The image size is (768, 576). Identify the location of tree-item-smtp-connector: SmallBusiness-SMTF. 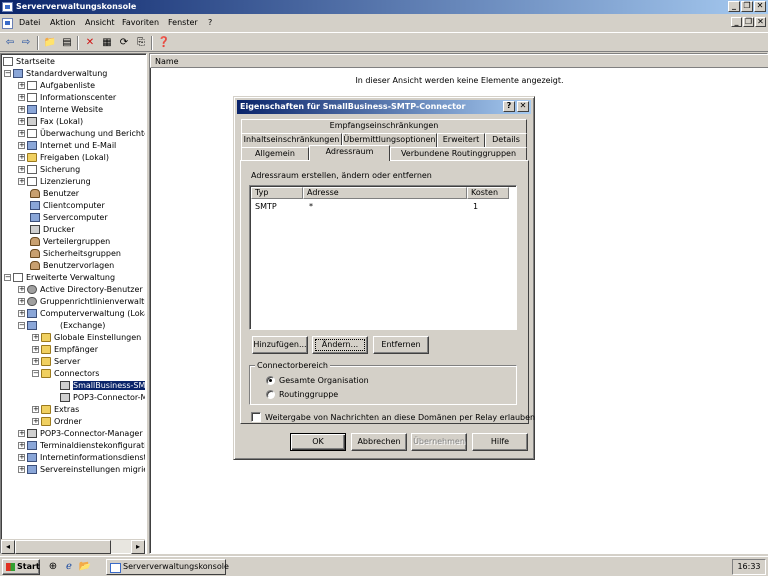
(102, 386).